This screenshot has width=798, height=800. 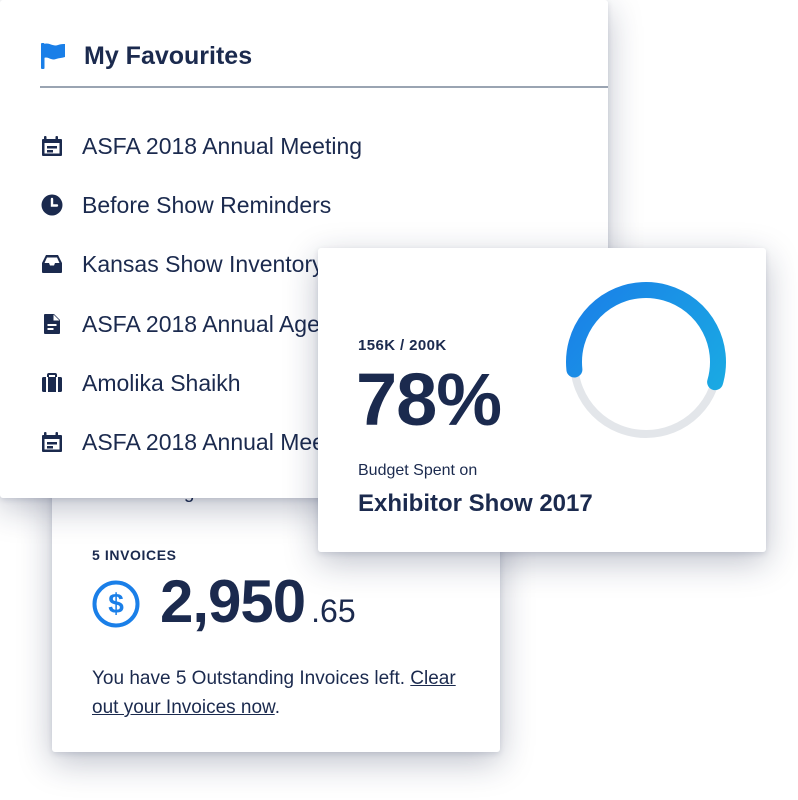 I want to click on favourite-label: Kansas Show Inventory, so click(x=203, y=263).